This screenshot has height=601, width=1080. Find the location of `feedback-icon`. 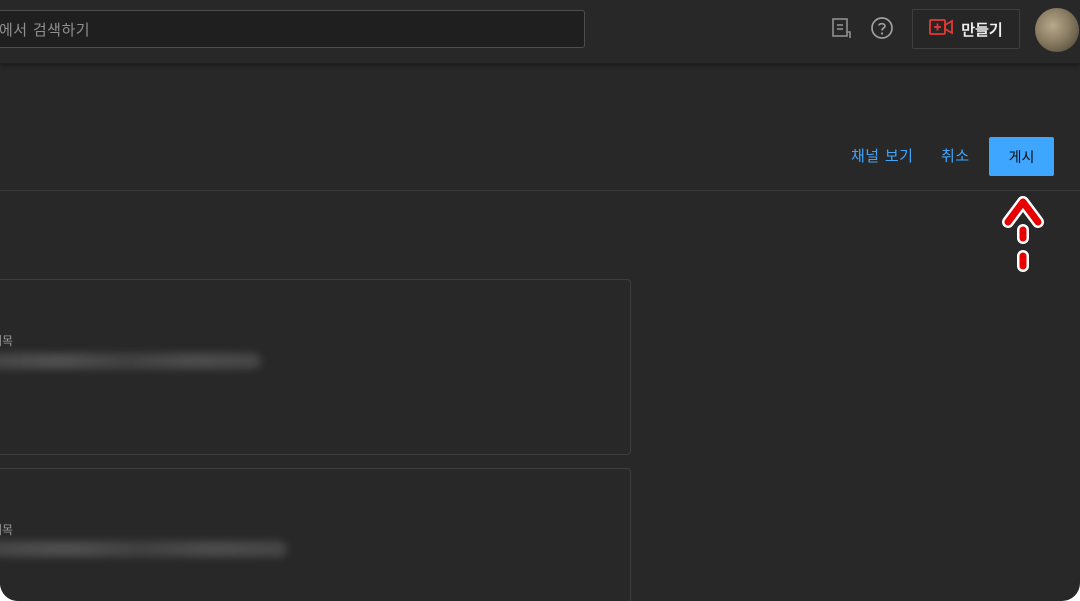

feedback-icon is located at coordinates (841, 28).